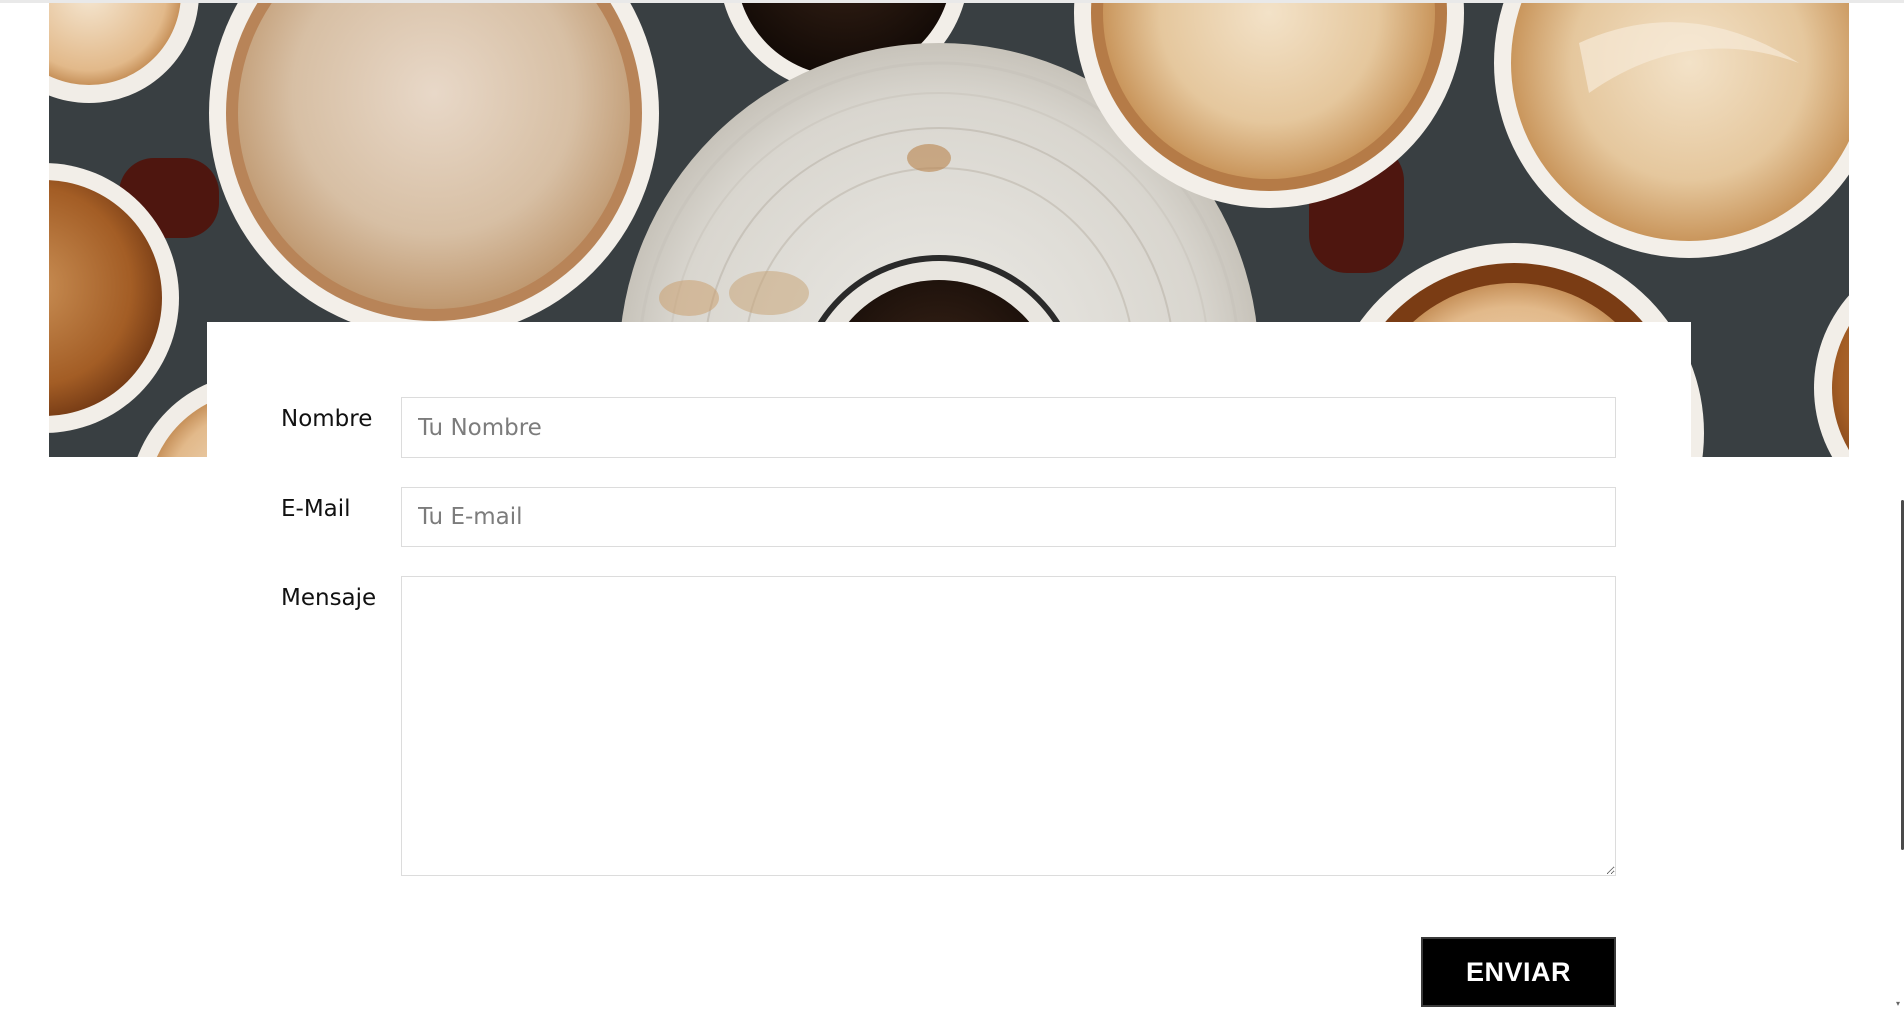 This screenshot has width=1904, height=1011. What do you see at coordinates (327, 419) in the screenshot?
I see `name-label: Nombre` at bounding box center [327, 419].